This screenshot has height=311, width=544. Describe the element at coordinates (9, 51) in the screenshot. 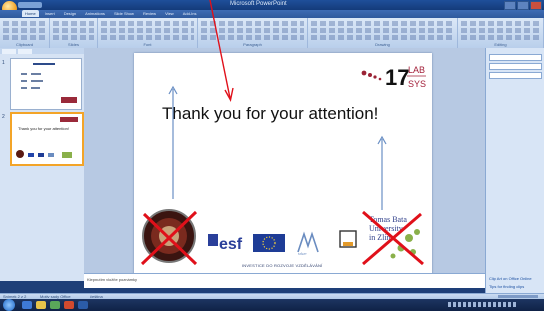

I see `tab-slides` at that location.